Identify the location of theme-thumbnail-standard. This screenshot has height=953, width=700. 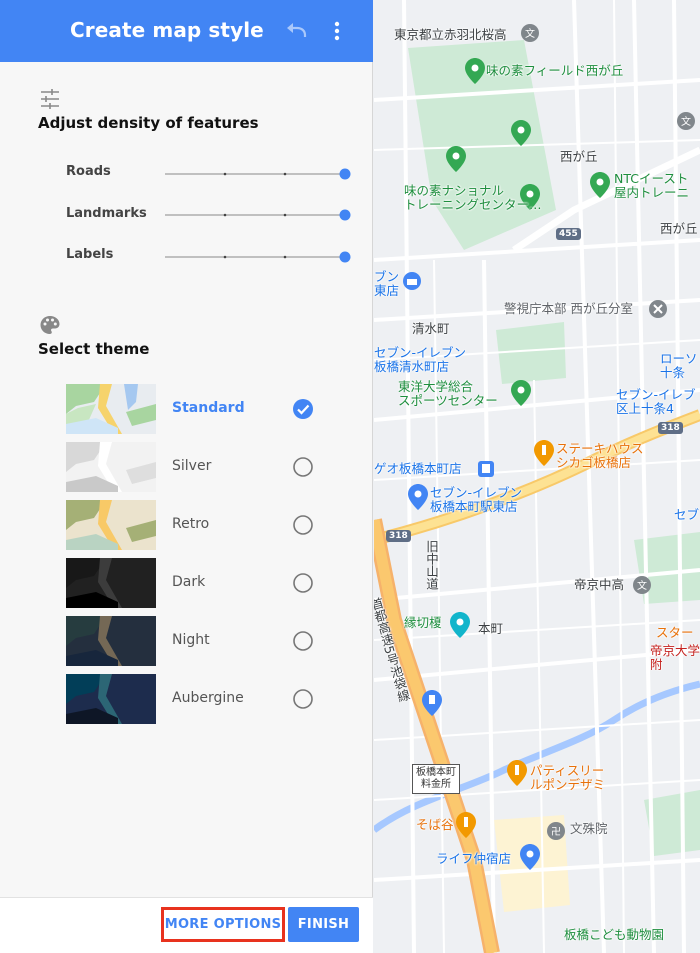
(111, 409).